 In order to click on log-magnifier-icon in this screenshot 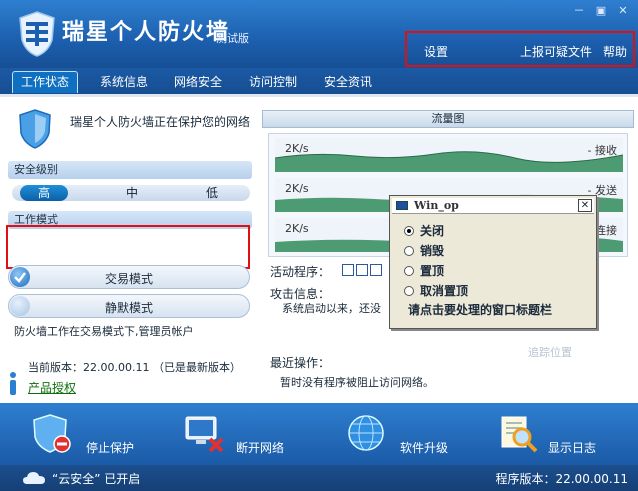, I will do `click(519, 434)`.